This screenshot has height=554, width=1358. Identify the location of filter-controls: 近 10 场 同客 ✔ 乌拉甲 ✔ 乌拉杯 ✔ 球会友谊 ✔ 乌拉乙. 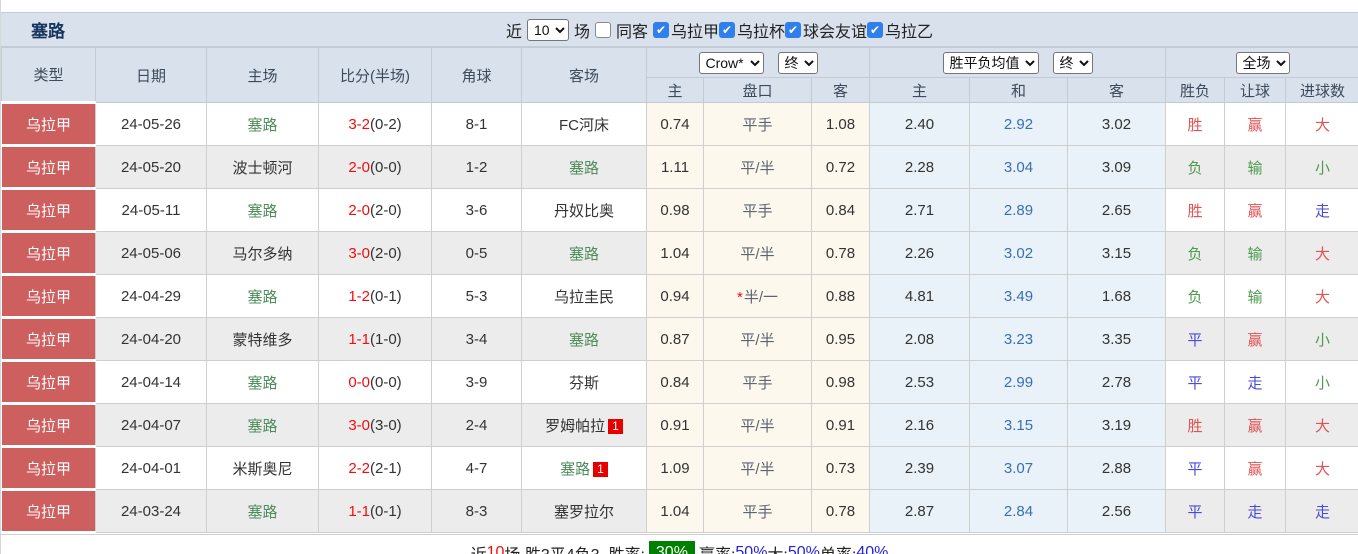
(719, 30).